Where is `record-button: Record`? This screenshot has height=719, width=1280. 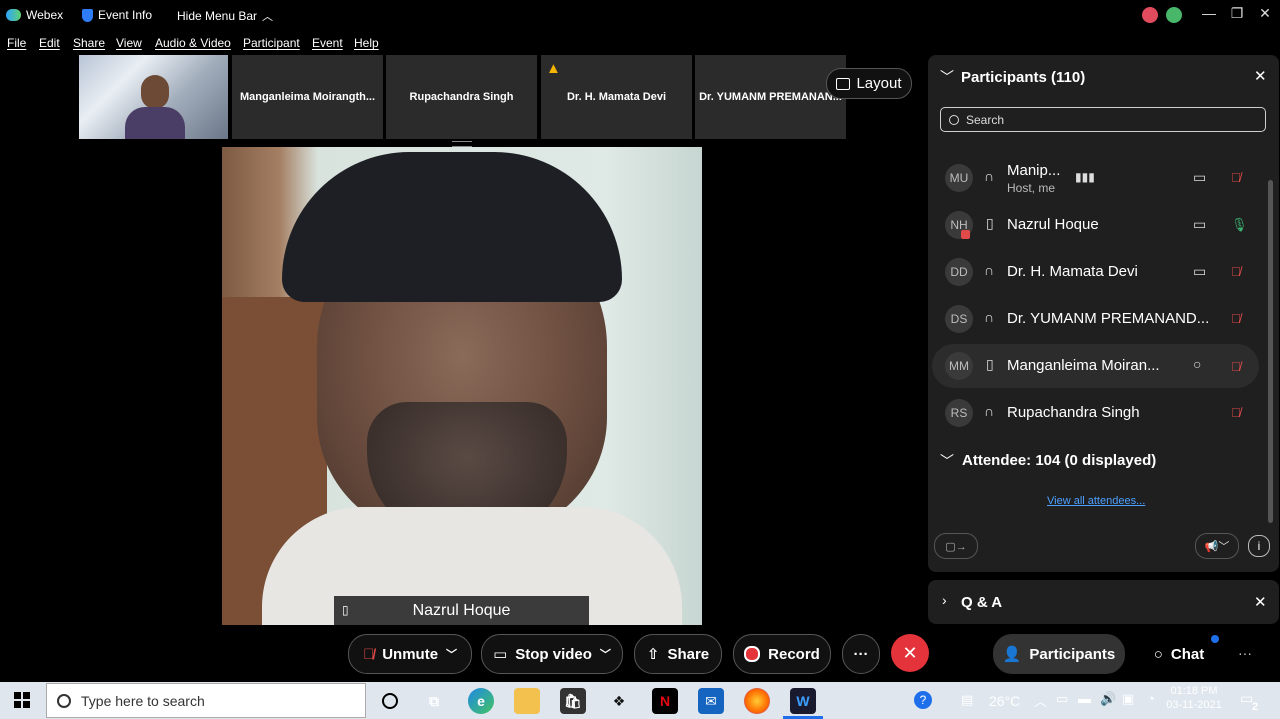
record-button: Record is located at coordinates (782, 654).